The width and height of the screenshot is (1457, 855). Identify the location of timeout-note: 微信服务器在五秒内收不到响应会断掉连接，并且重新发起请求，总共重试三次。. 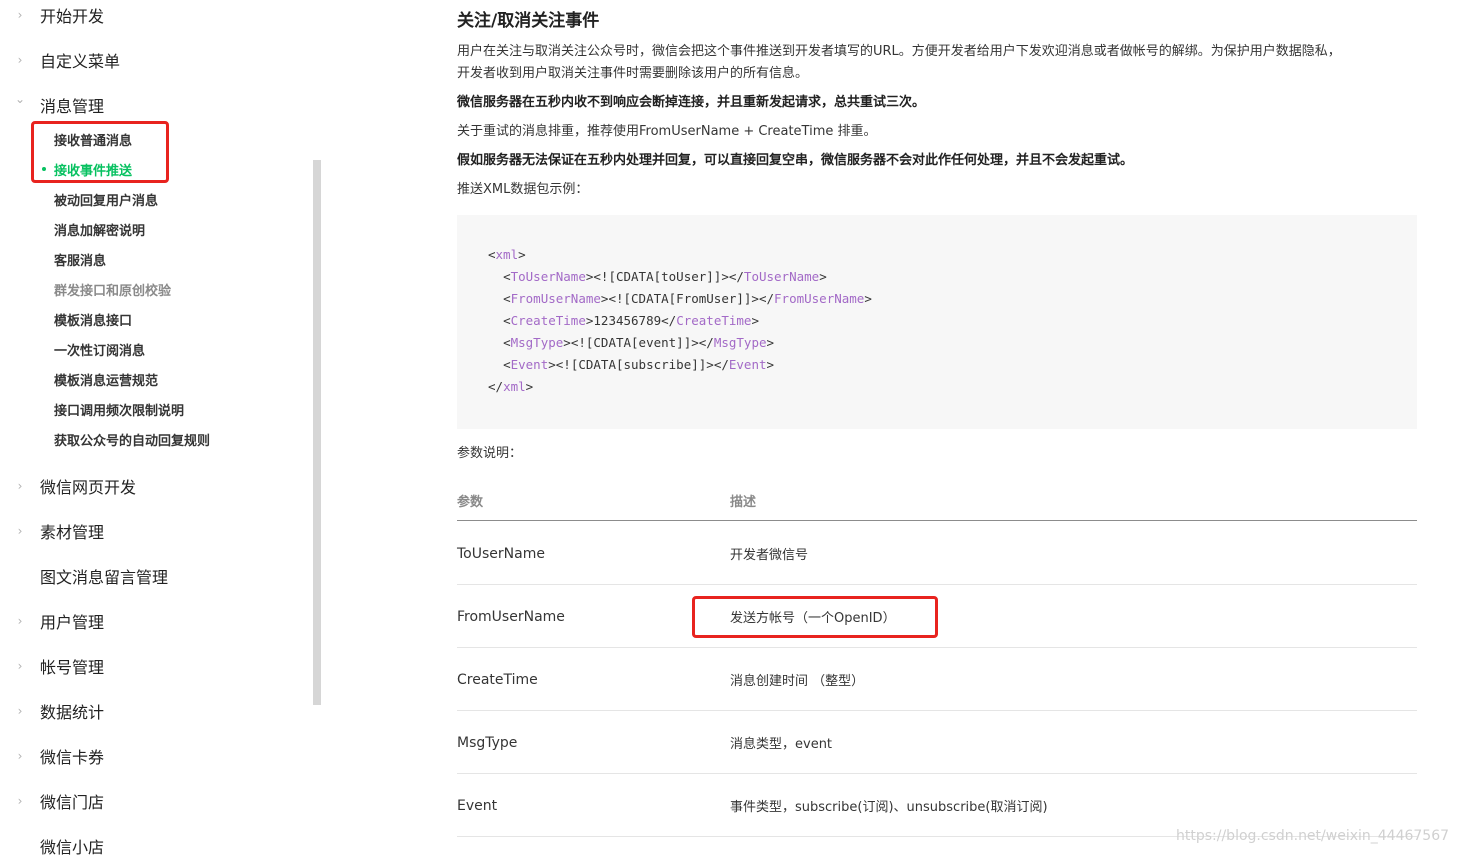
(691, 102).